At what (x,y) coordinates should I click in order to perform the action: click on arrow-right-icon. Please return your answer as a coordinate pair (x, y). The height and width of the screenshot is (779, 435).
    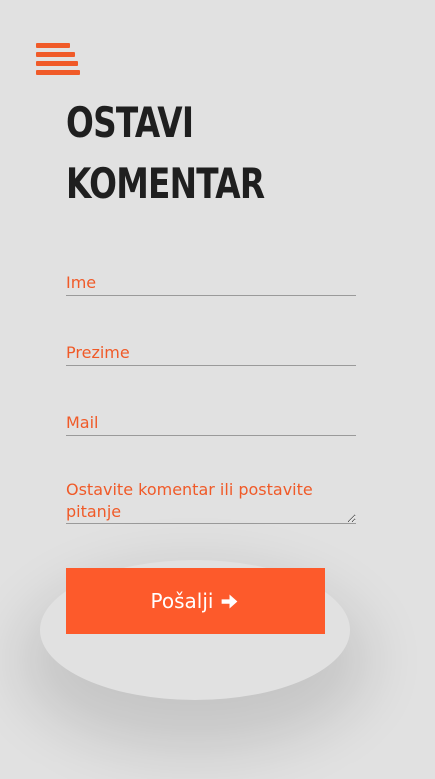
    Looking at the image, I should click on (230, 601).